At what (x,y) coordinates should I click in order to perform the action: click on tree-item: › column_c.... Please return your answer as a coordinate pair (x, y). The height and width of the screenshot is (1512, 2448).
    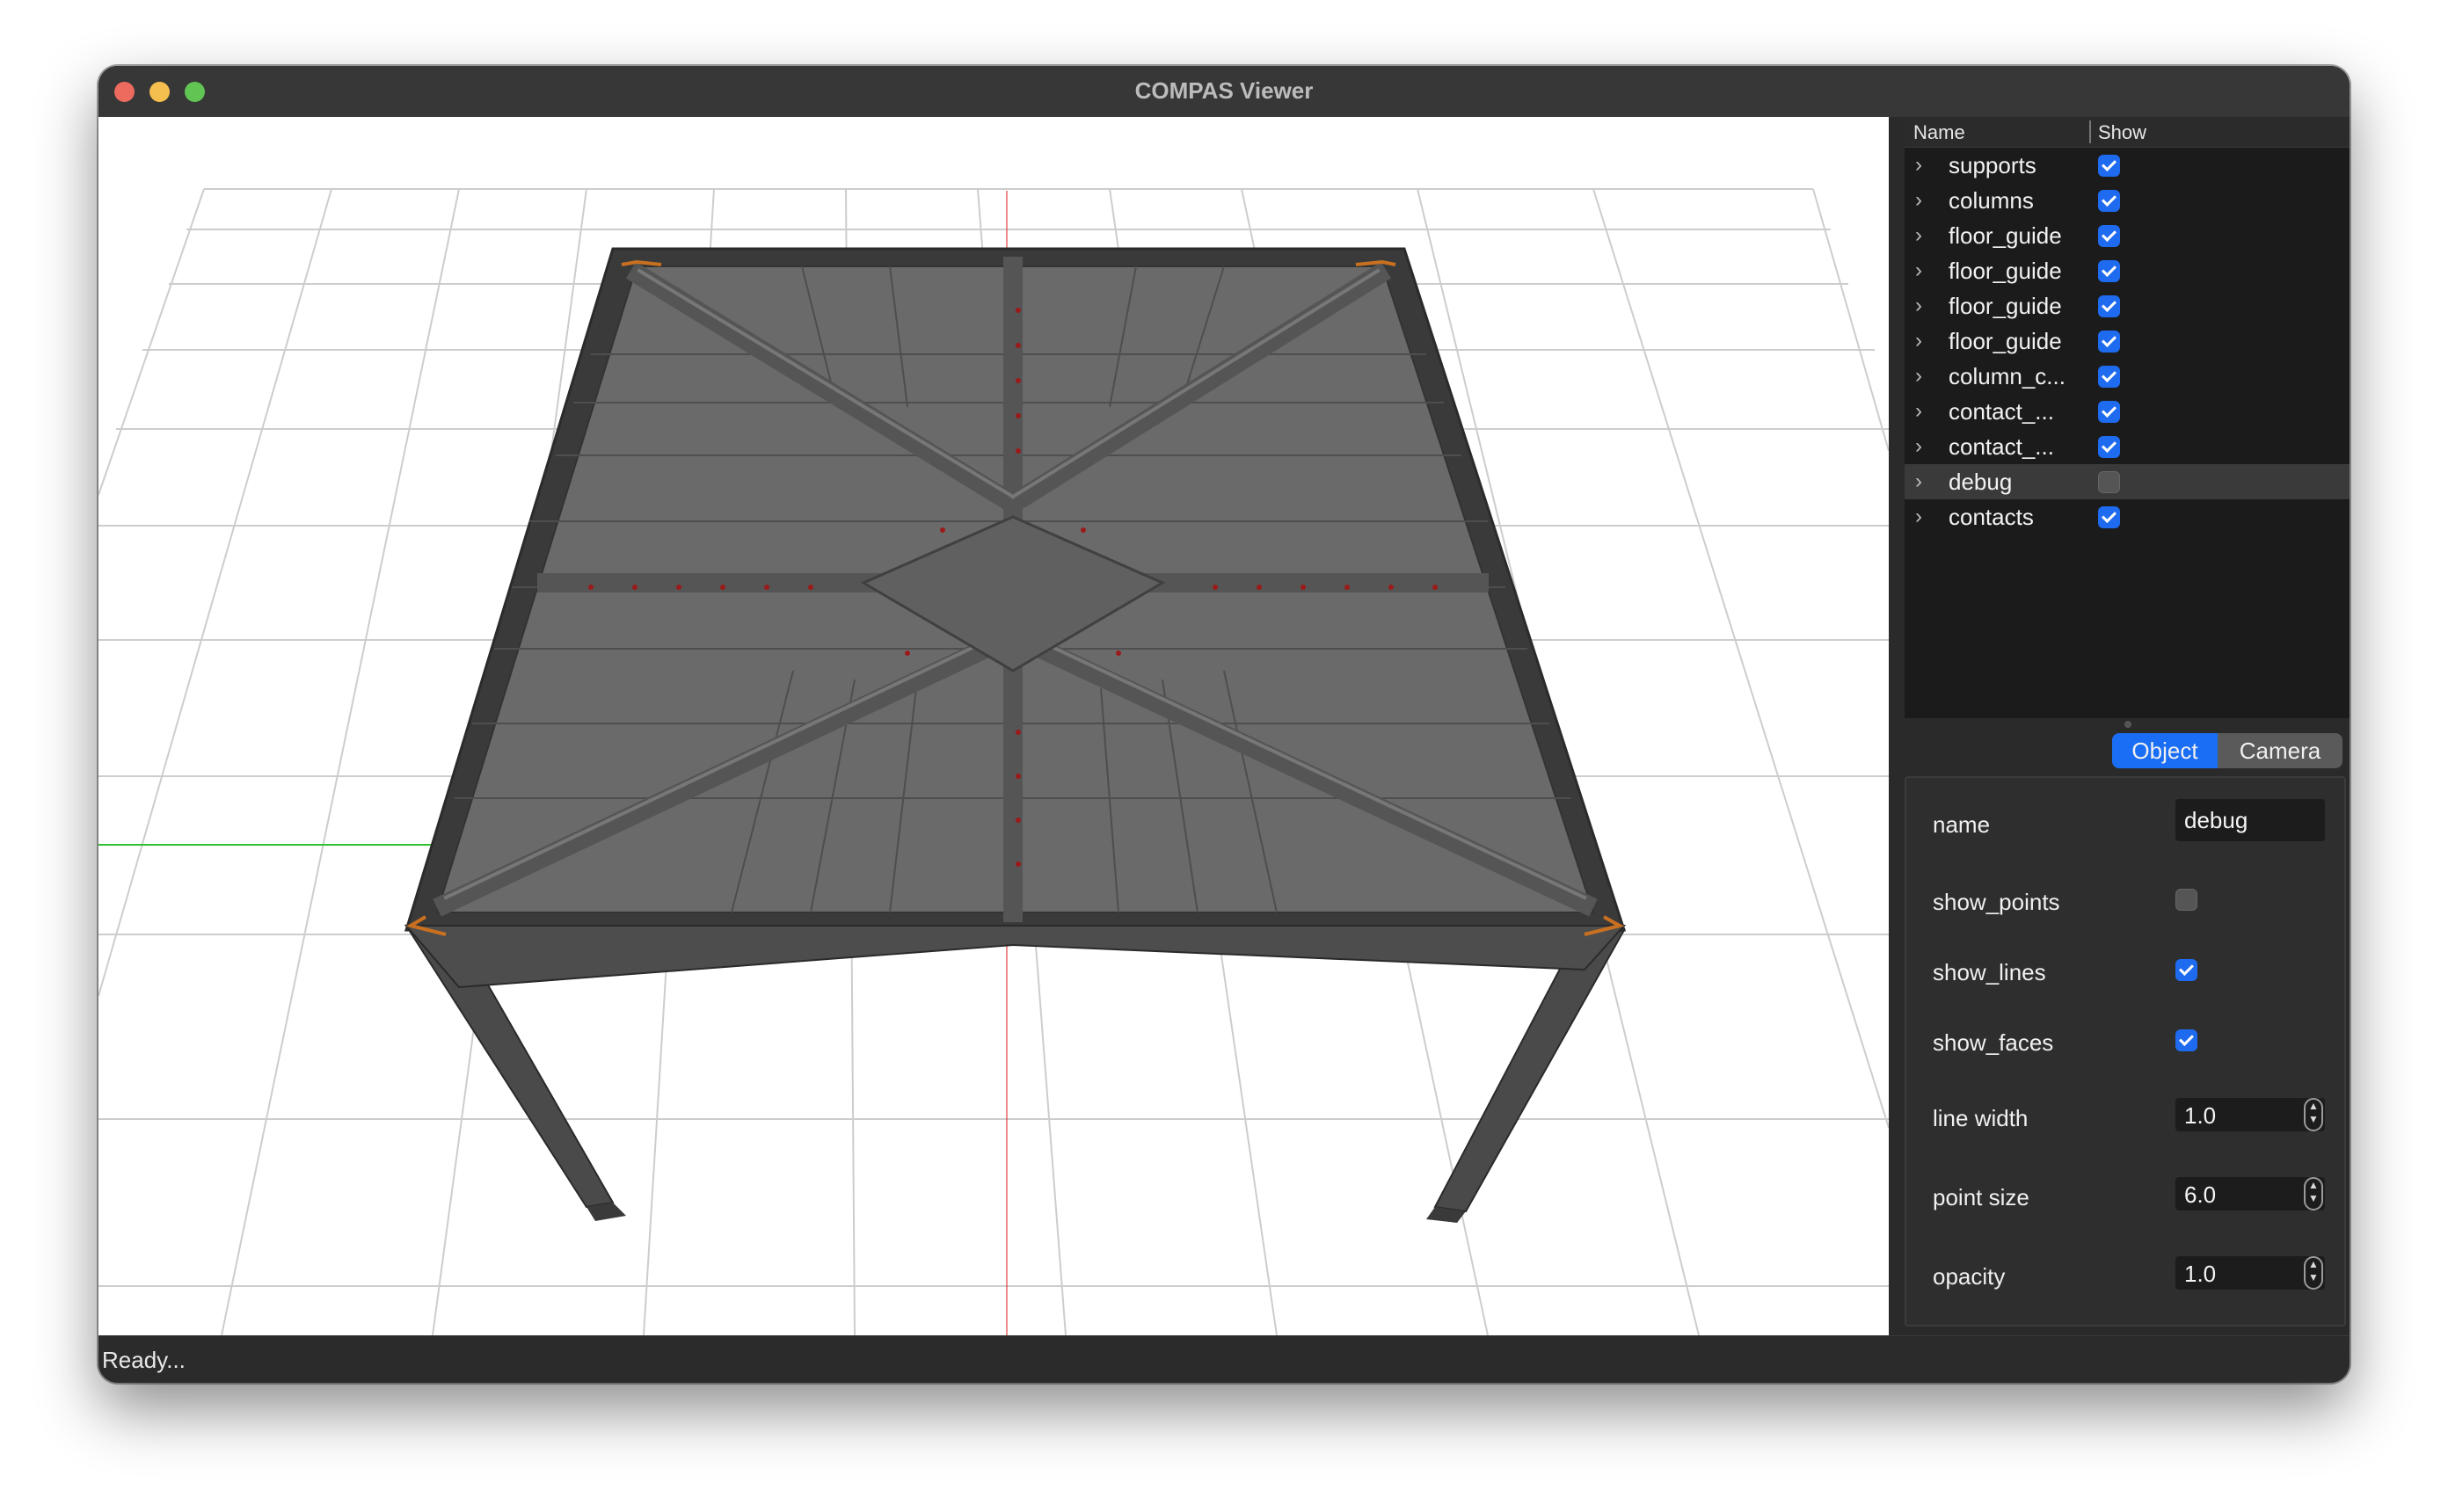
    Looking at the image, I should click on (2127, 377).